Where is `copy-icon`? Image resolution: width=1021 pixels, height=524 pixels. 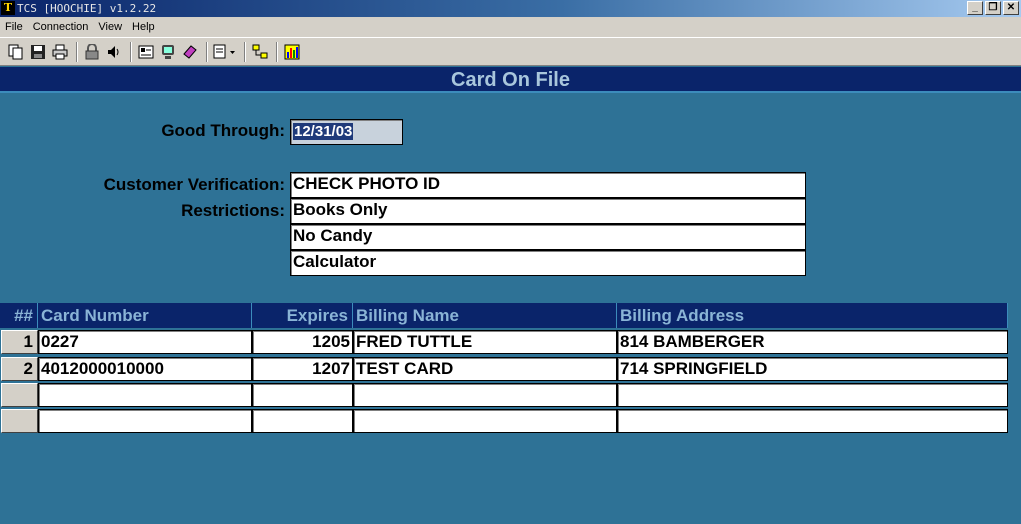
copy-icon is located at coordinates (16, 52).